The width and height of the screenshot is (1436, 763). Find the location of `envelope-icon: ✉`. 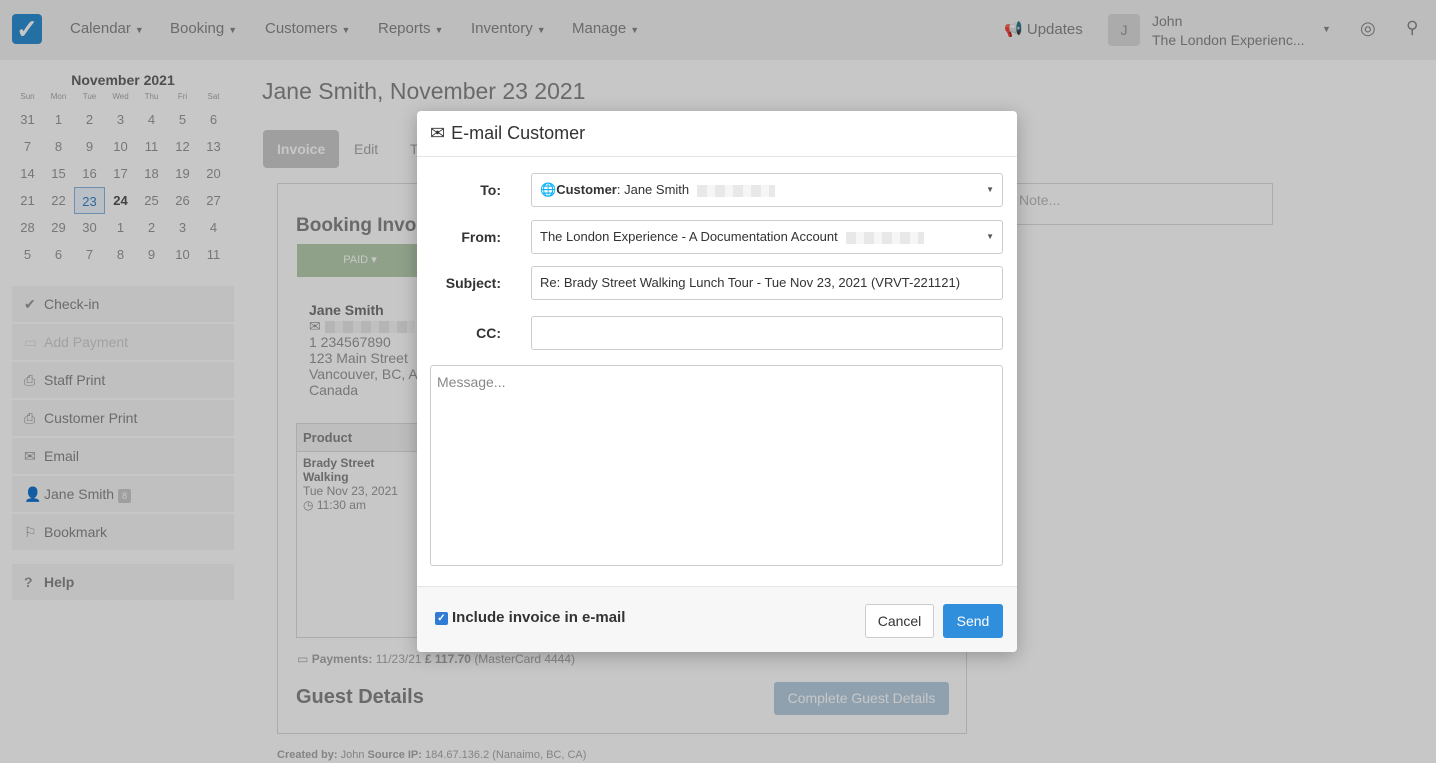

envelope-icon: ✉ is located at coordinates (438, 133).